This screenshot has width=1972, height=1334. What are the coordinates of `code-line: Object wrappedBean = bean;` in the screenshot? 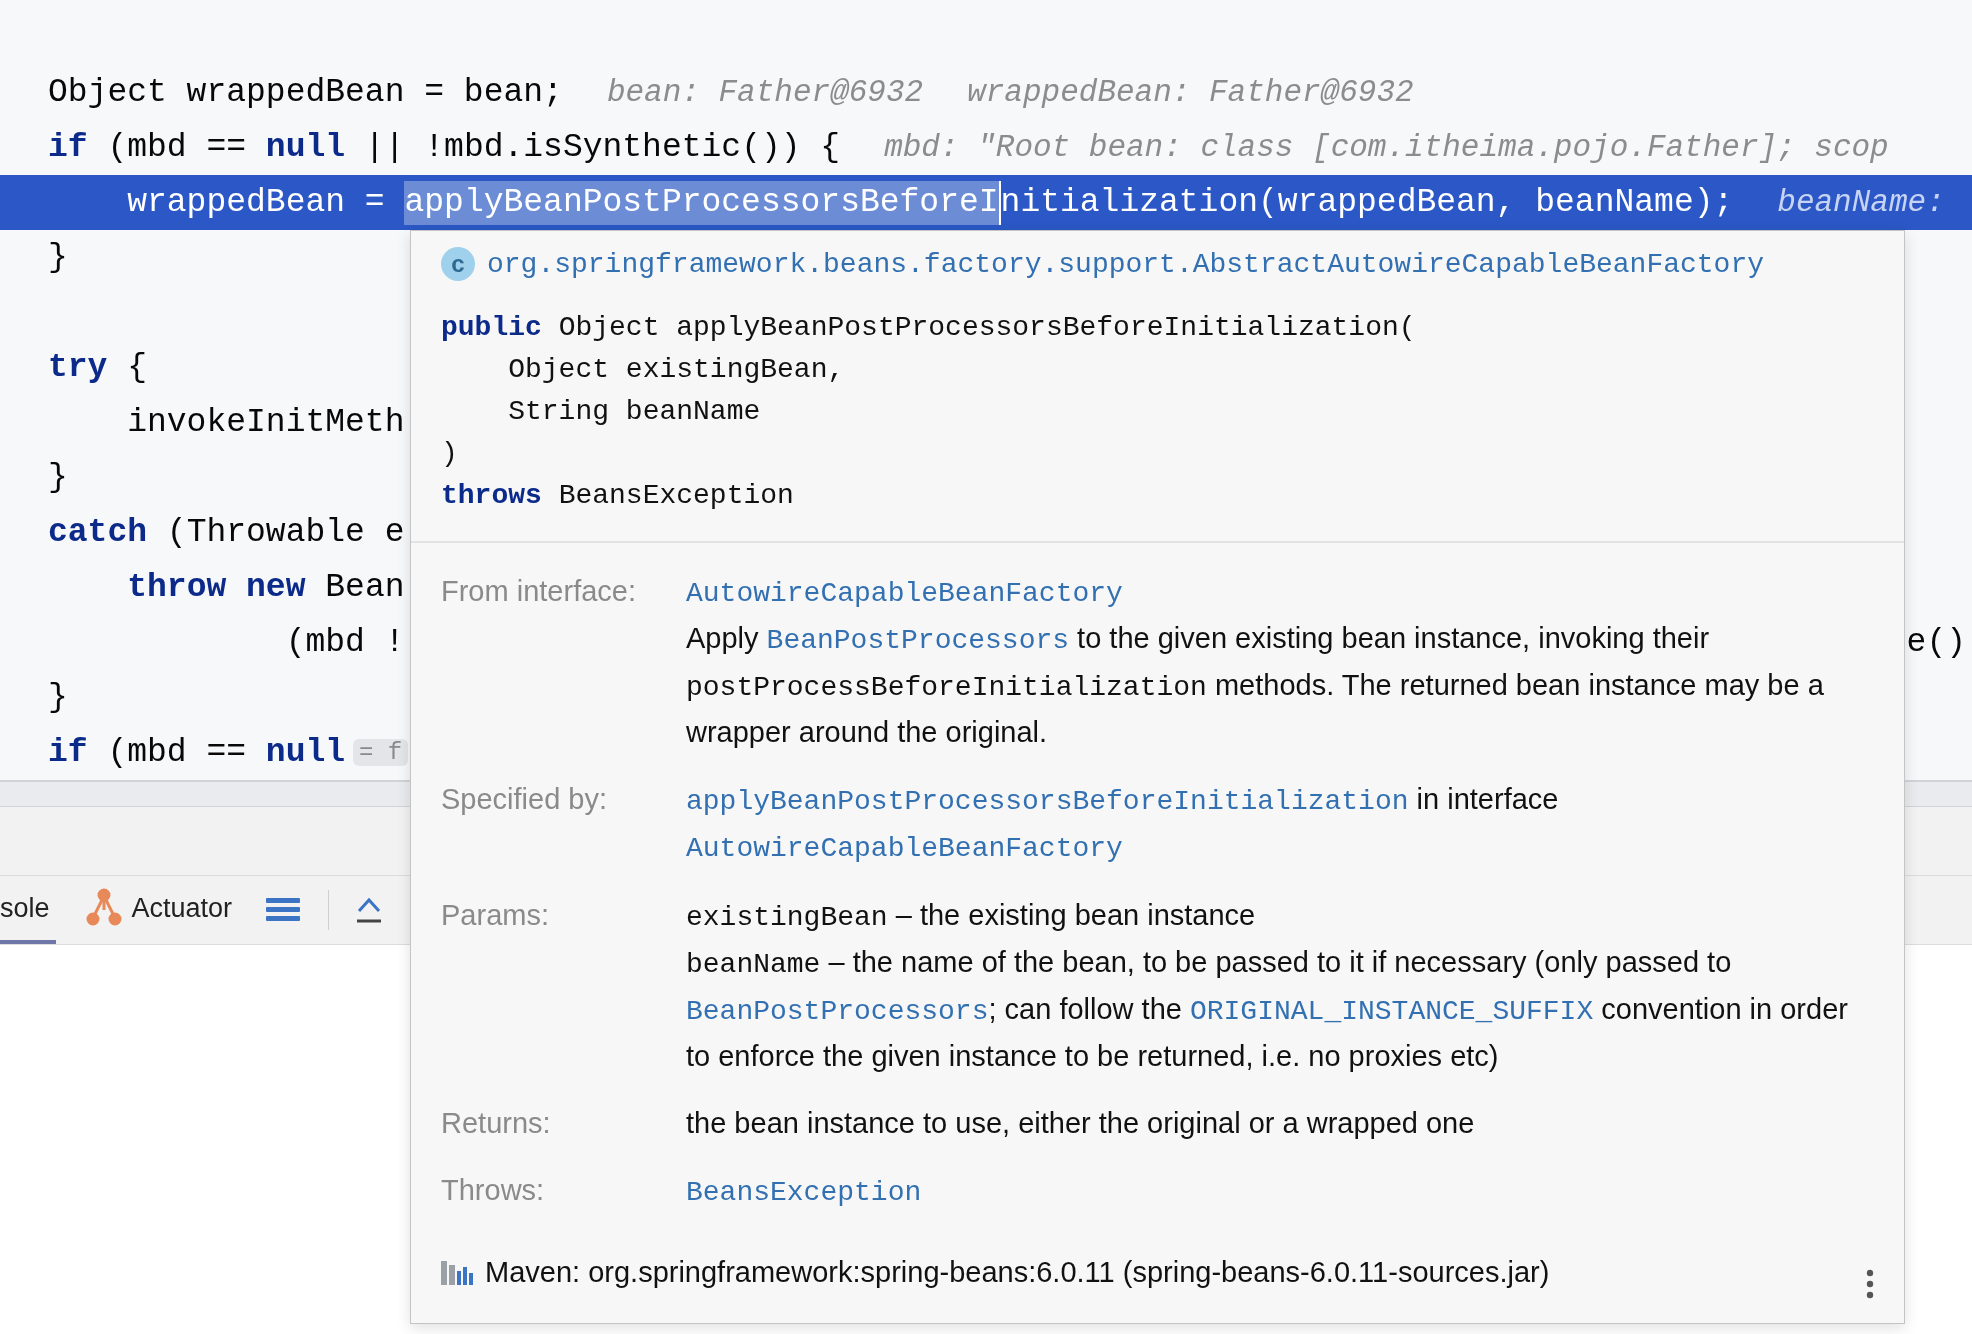 It's located at (305, 92).